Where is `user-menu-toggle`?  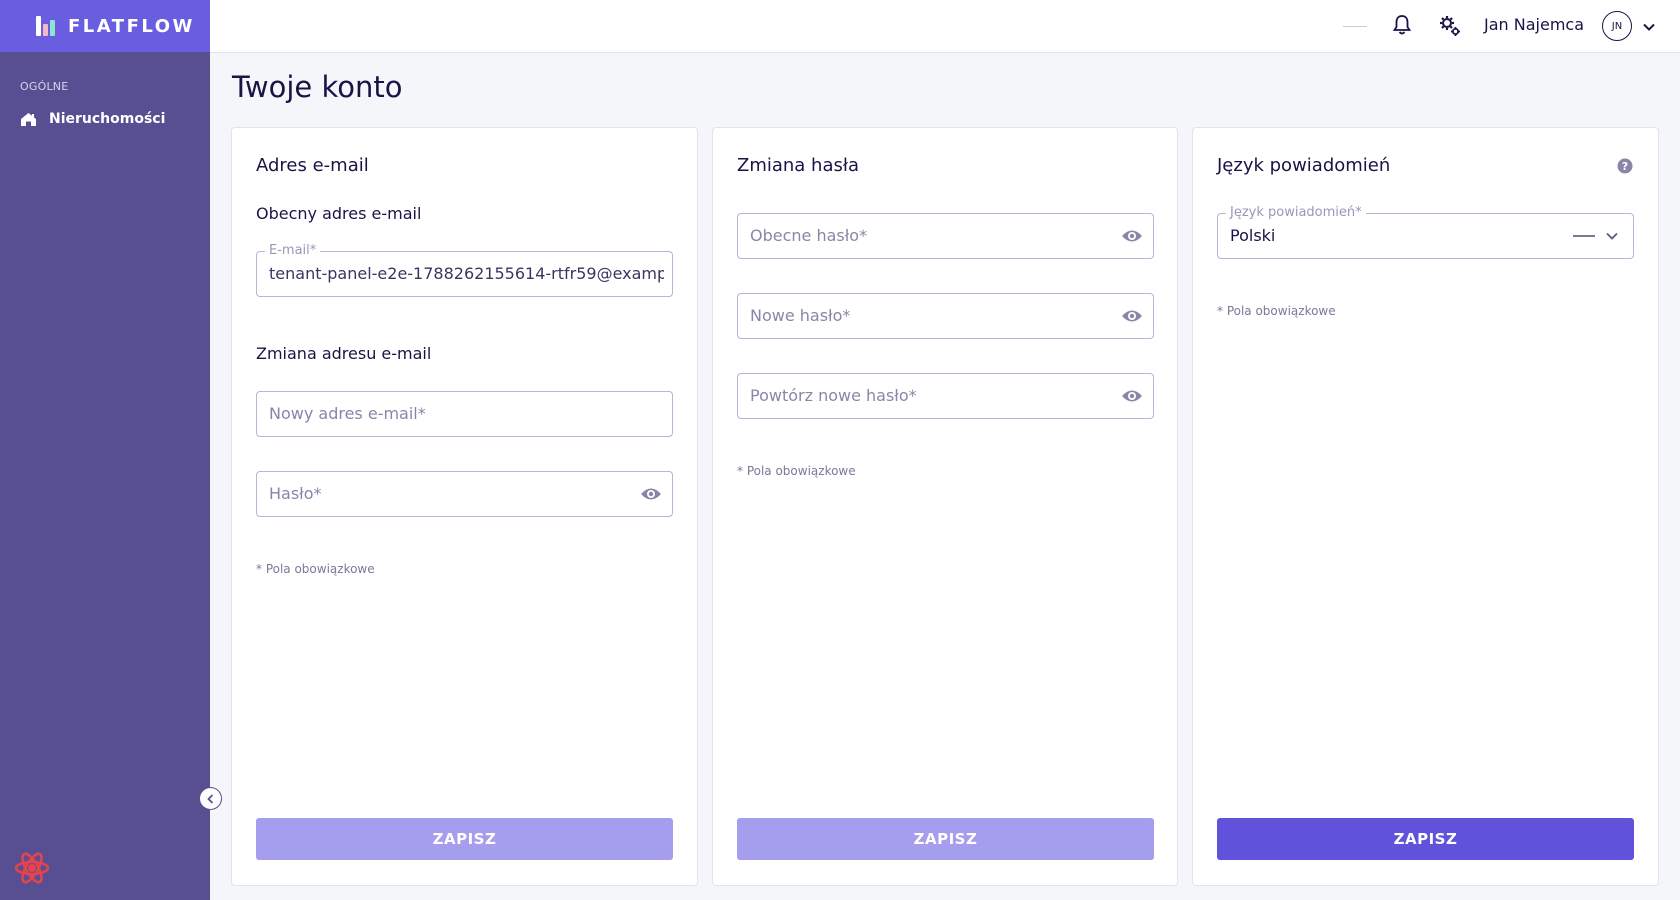
user-menu-toggle is located at coordinates (1649, 28).